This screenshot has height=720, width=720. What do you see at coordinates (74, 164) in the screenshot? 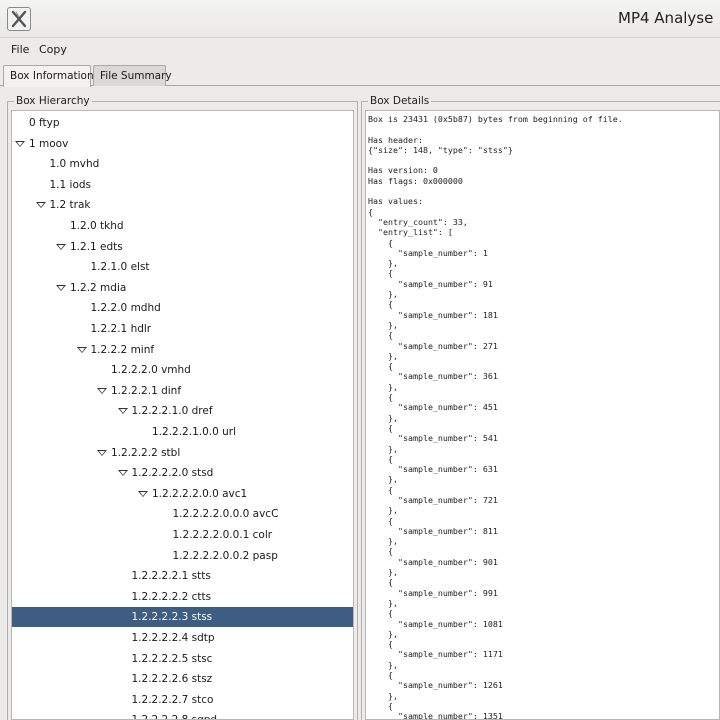
I see `tree-row-label: 1.0 mvhd` at bounding box center [74, 164].